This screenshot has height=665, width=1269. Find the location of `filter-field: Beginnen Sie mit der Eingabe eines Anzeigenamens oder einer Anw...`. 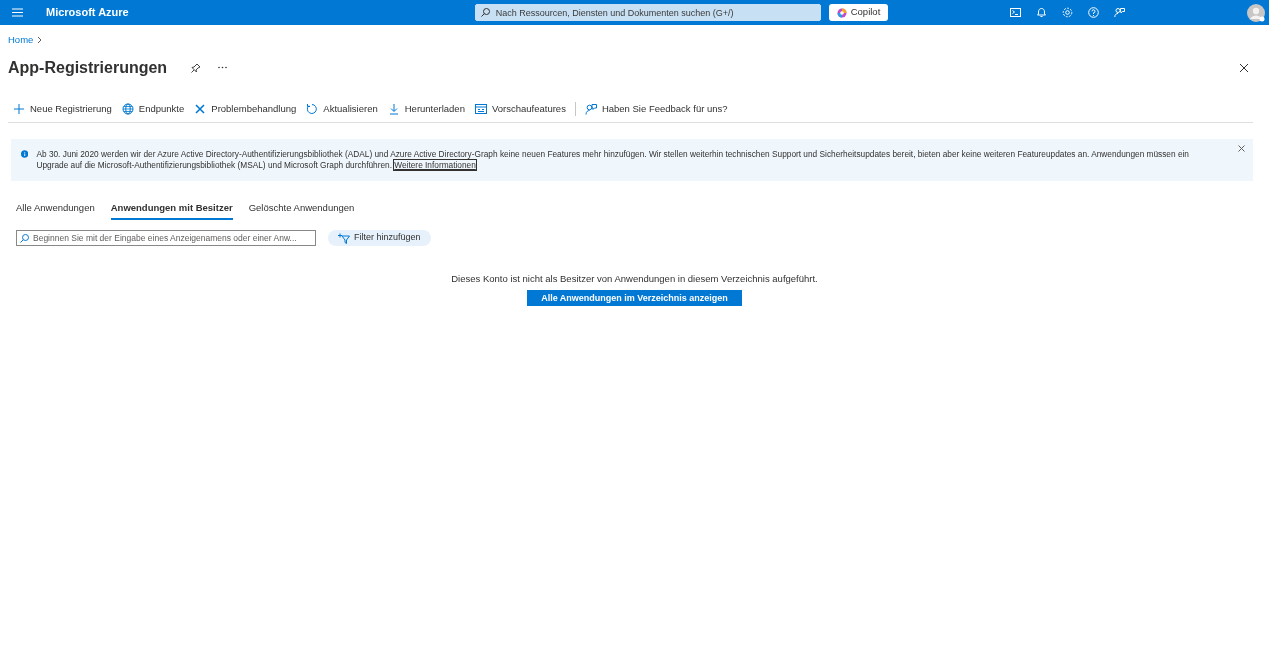

filter-field: Beginnen Sie mit der Eingabe eines Anzeigenamens oder einer Anw... is located at coordinates (166, 238).